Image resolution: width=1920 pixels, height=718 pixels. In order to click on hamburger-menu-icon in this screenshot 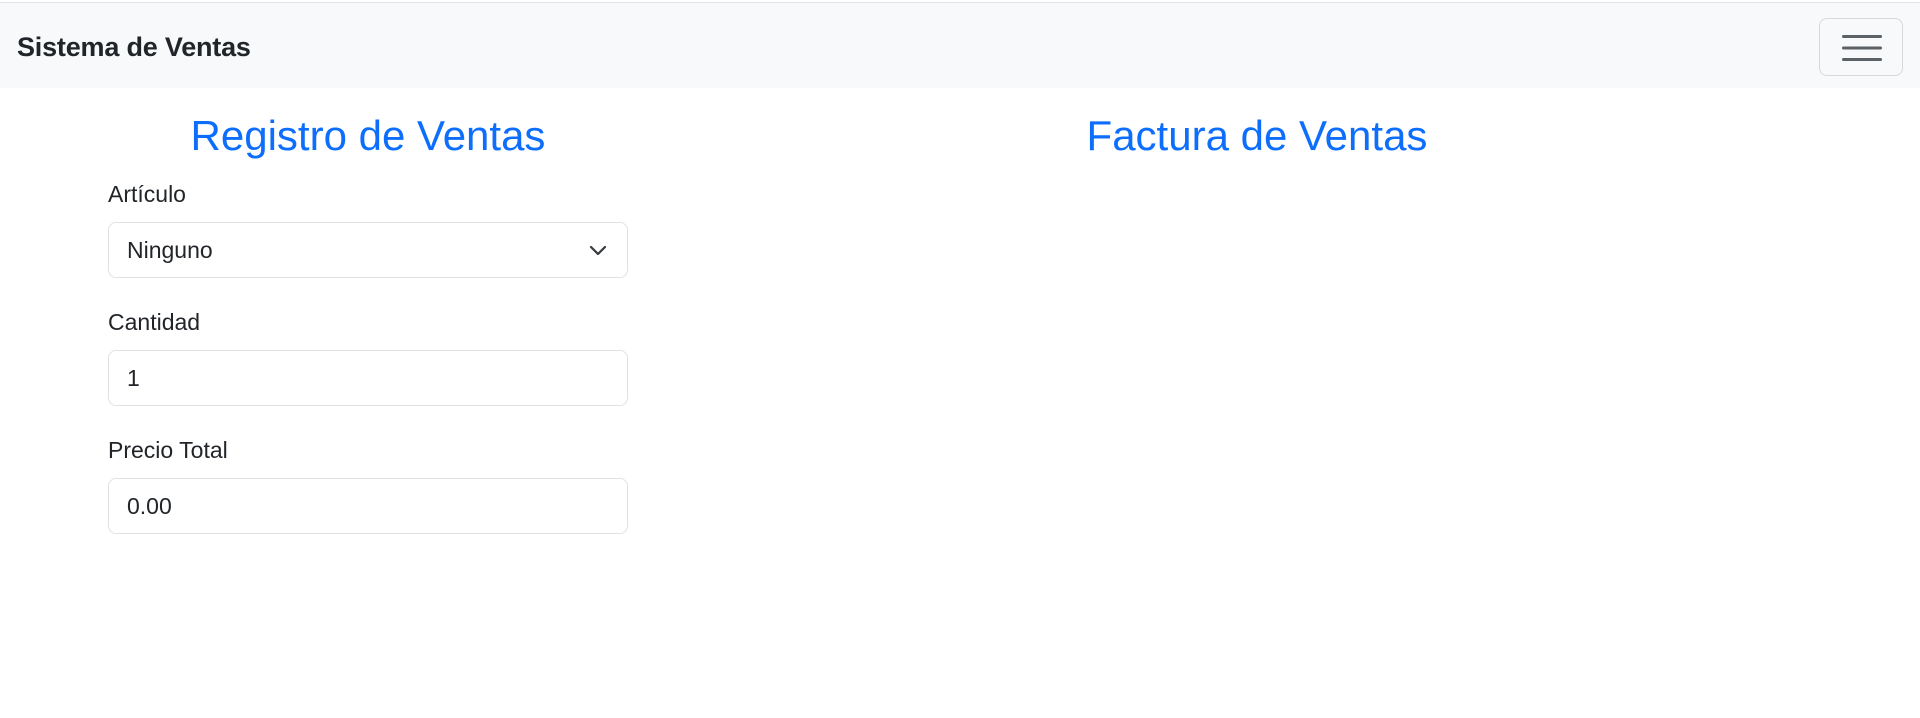, I will do `click(1862, 48)`.